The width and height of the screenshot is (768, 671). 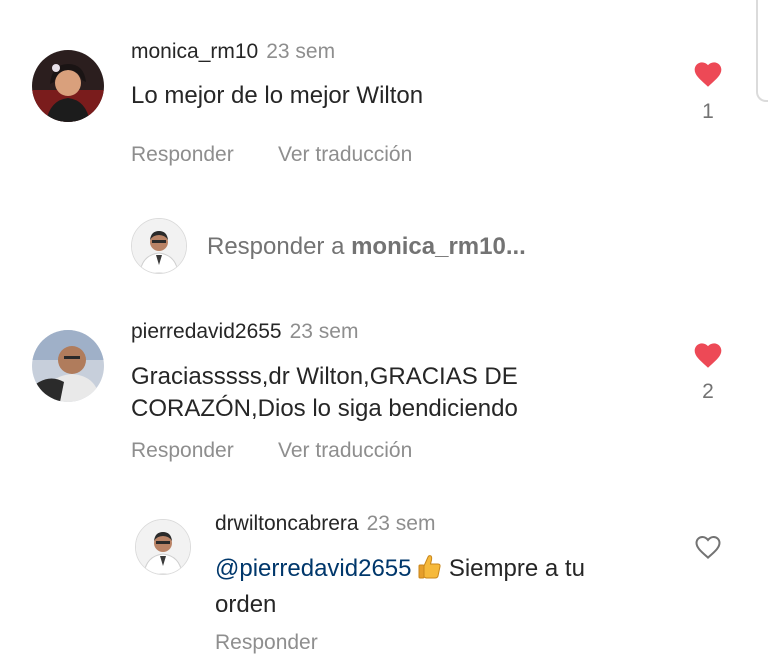 What do you see at coordinates (708, 391) in the screenshot?
I see `like-count: 2` at bounding box center [708, 391].